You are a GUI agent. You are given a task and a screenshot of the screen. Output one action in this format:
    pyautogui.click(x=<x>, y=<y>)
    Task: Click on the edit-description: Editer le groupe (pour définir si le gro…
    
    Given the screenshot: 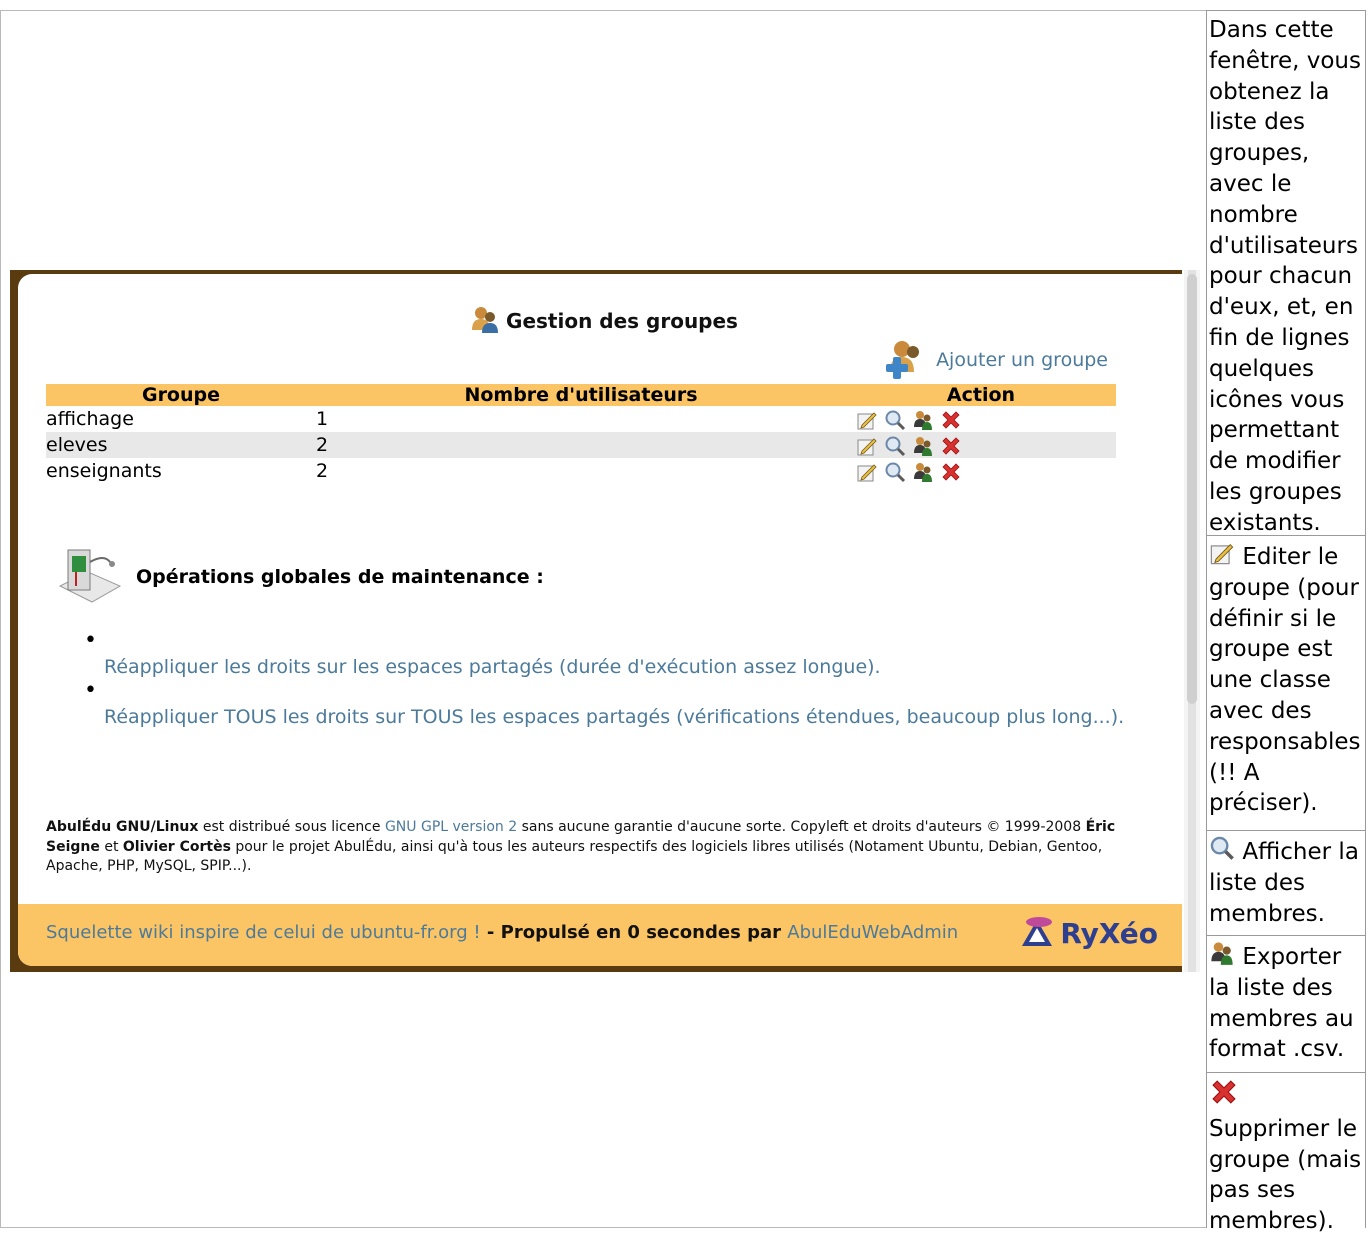 What is the action you would take?
    pyautogui.click(x=1285, y=680)
    